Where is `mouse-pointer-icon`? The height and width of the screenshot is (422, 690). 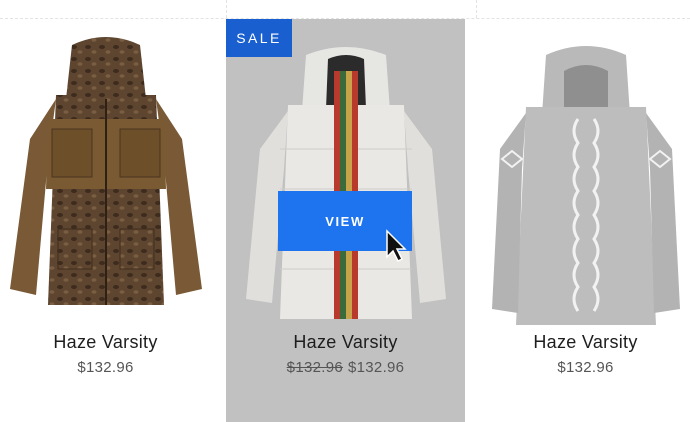
mouse-pointer-icon is located at coordinates (396, 246).